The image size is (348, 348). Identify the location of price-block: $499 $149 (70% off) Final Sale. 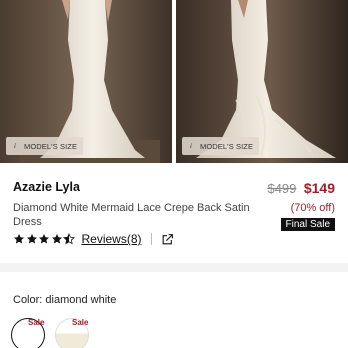
(301, 206).